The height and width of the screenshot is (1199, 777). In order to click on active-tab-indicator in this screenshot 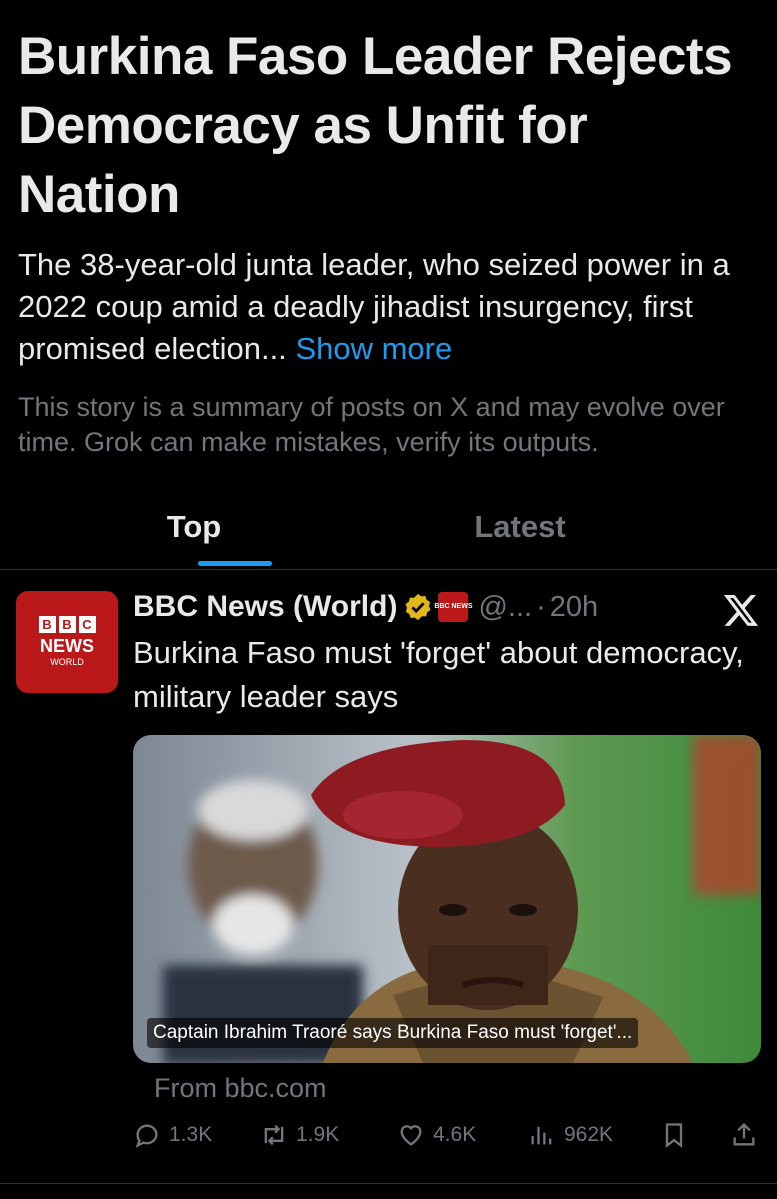, I will do `click(235, 563)`.